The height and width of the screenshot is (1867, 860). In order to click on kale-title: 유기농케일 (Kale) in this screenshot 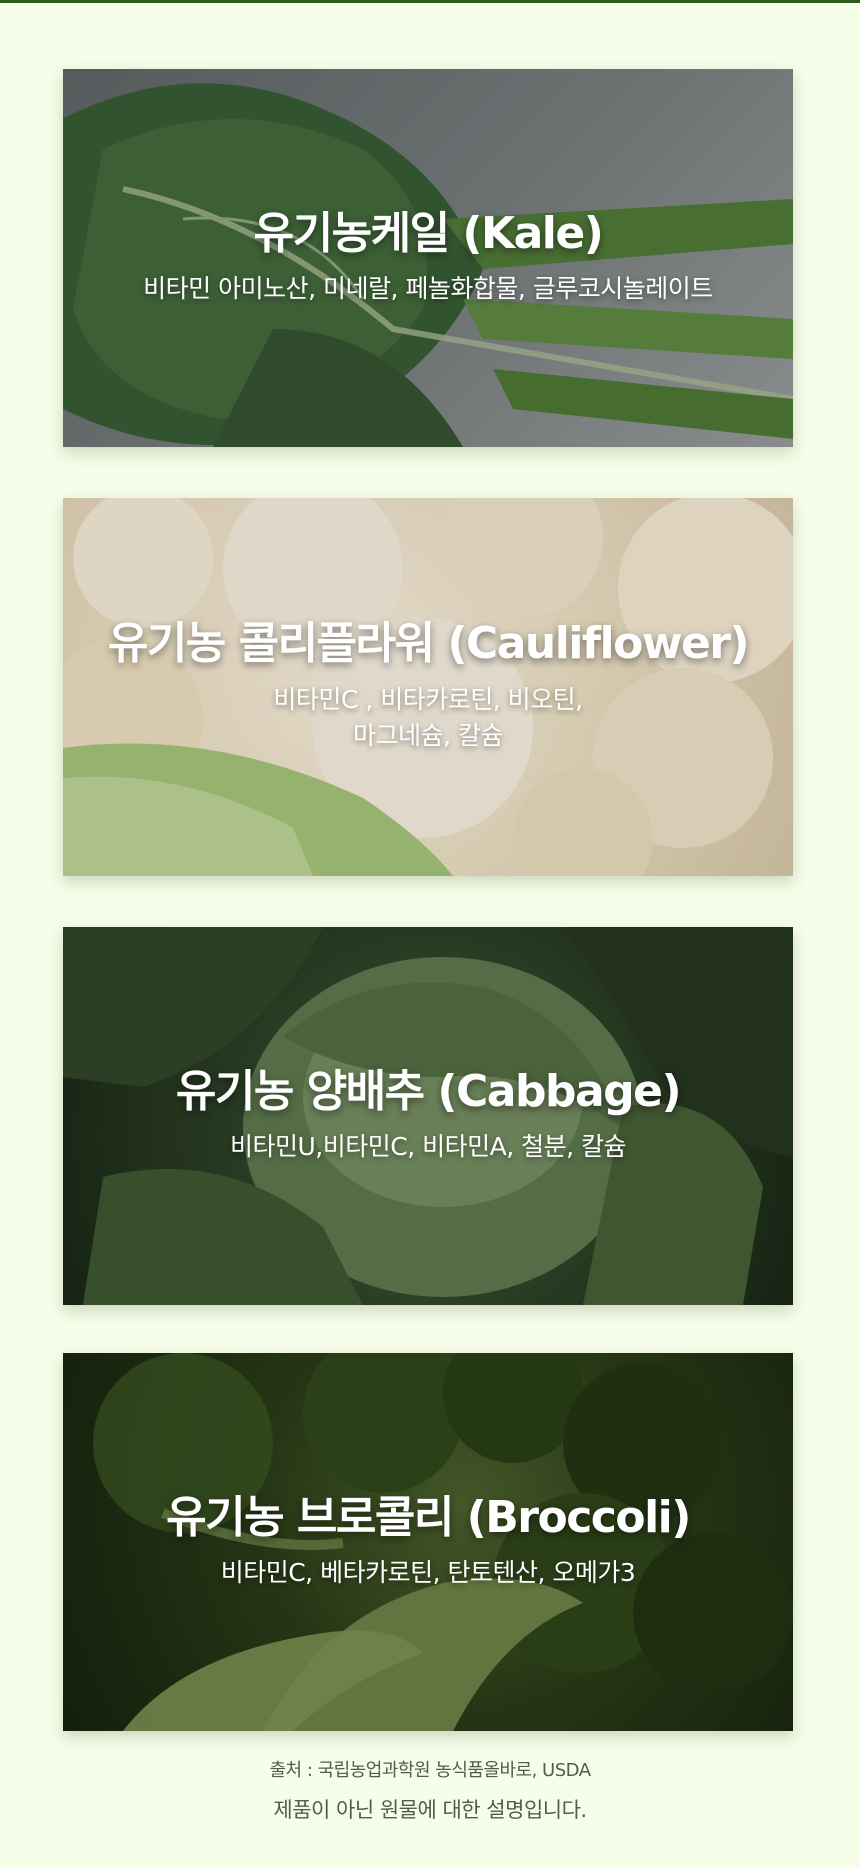, I will do `click(428, 233)`.